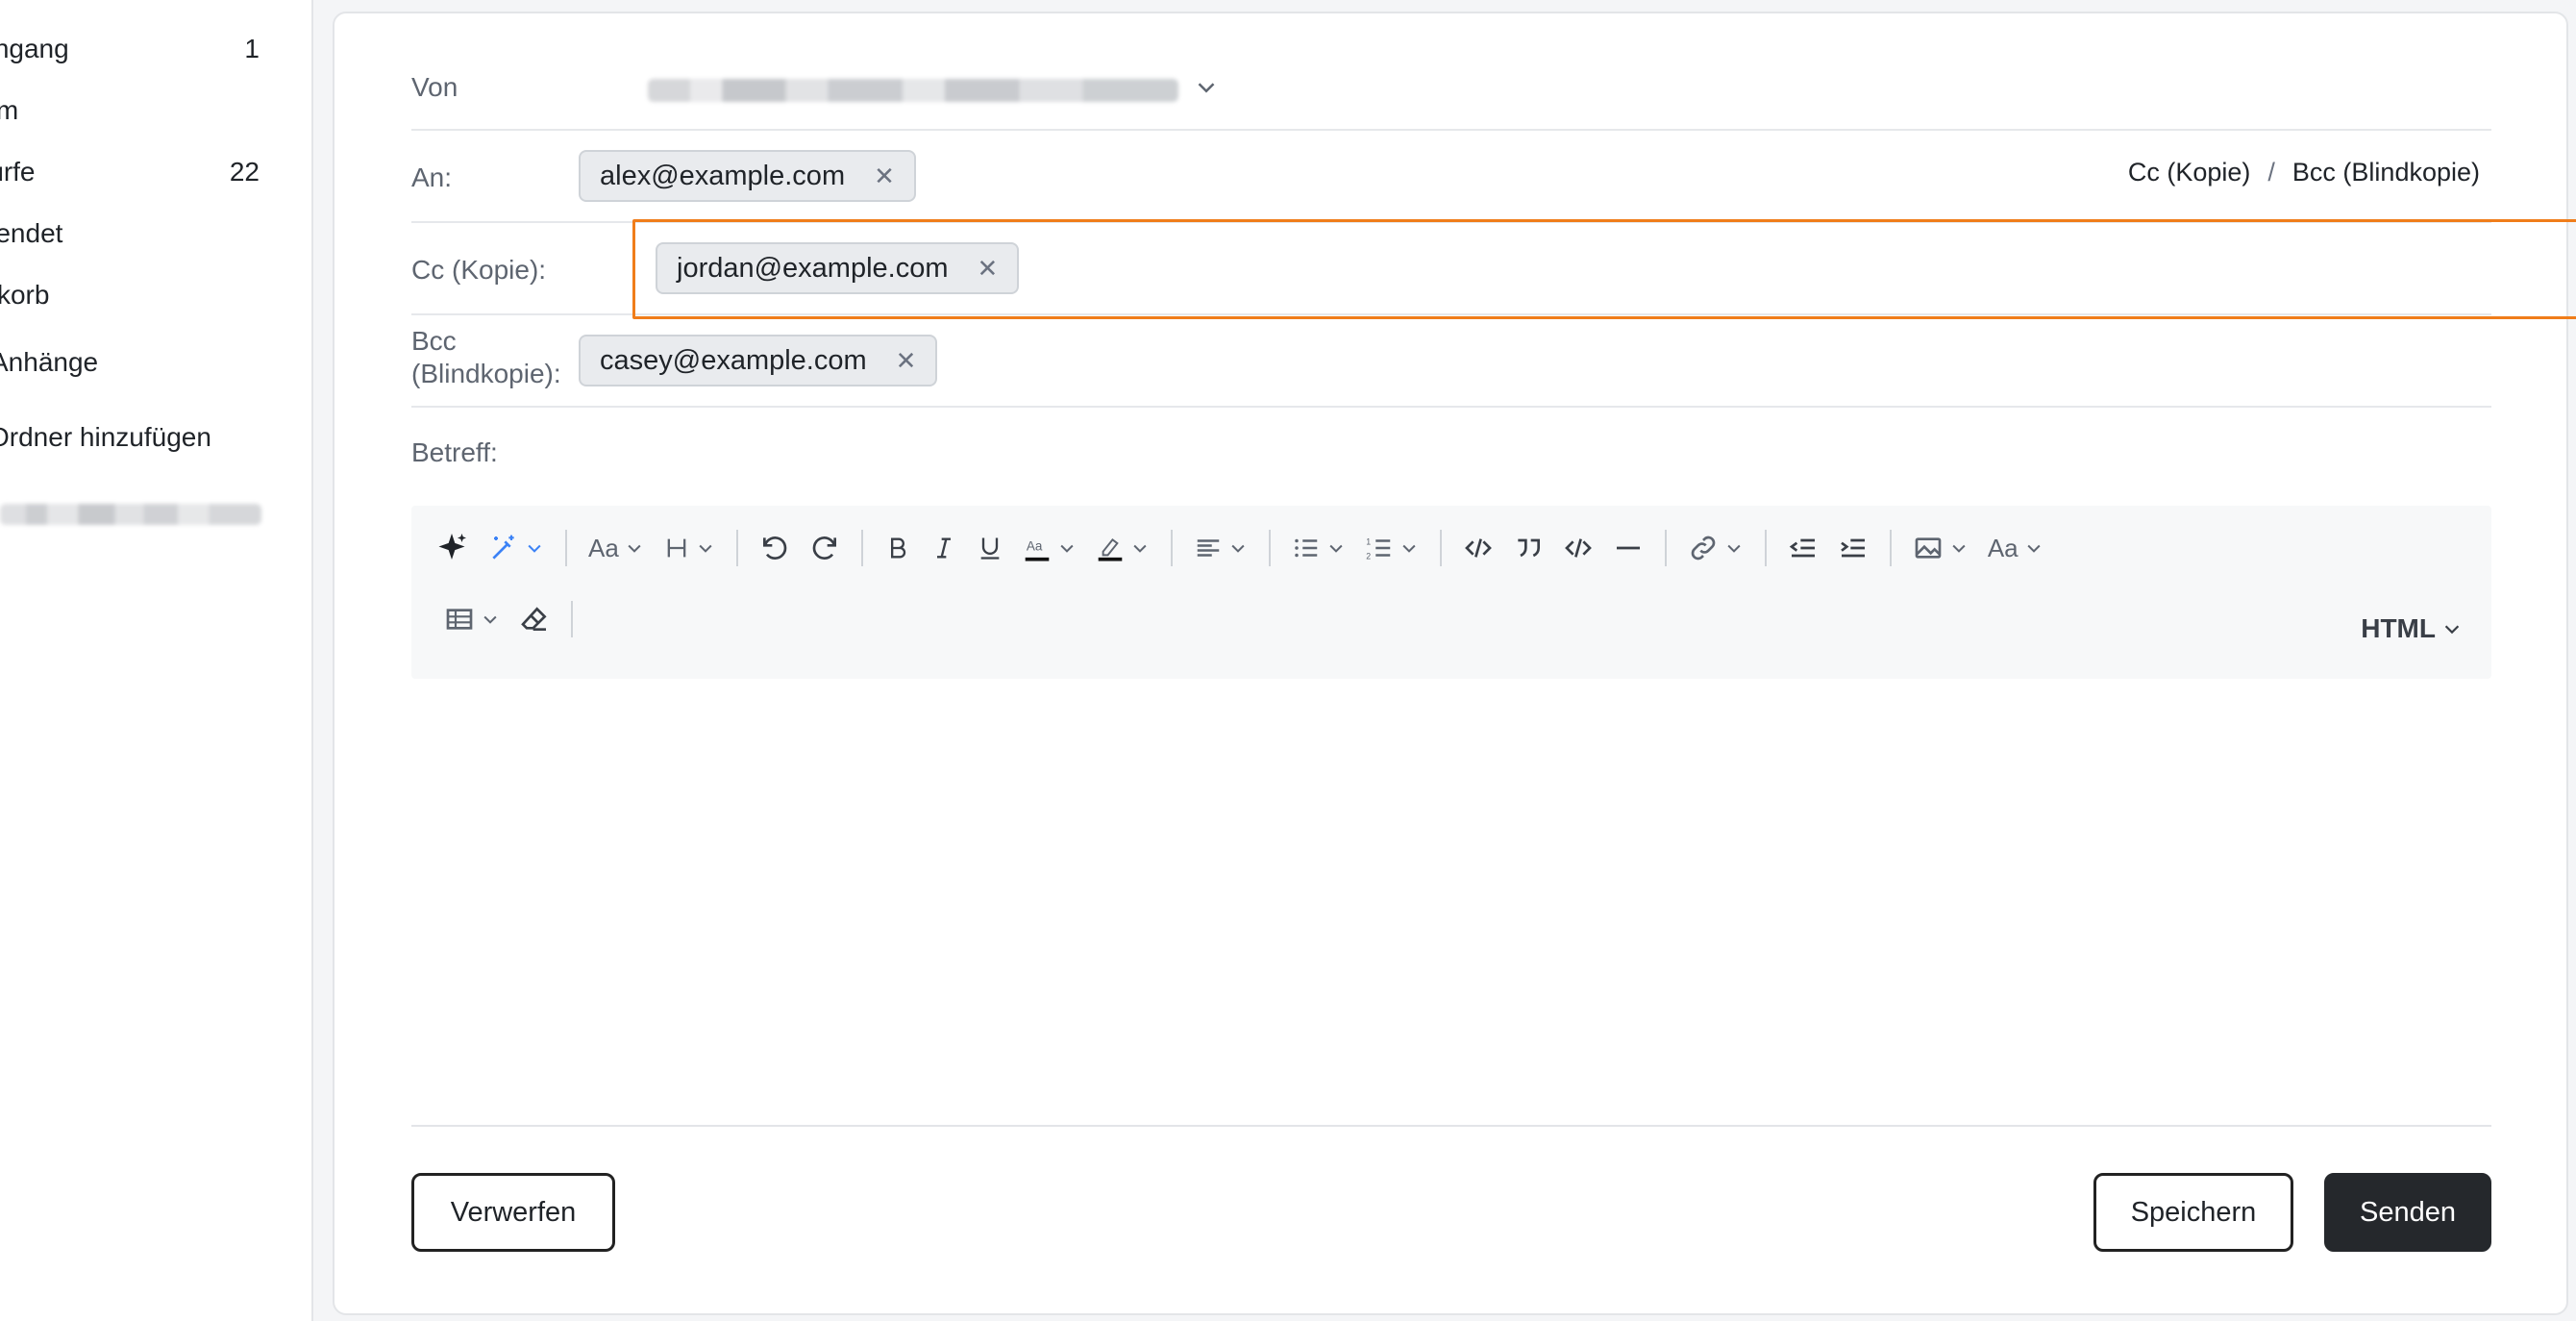 Image resolution: width=2576 pixels, height=1321 pixels. What do you see at coordinates (25, 295) in the screenshot?
I see `sidebar-item-label: Papierkorb` at bounding box center [25, 295].